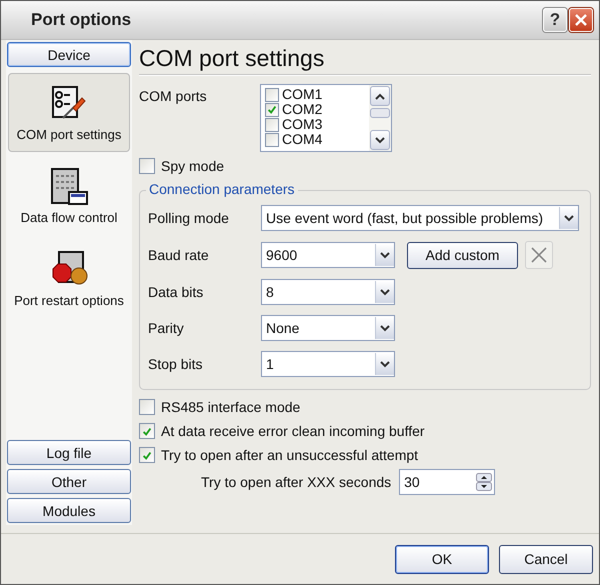  I want to click on scroll-up-icon, so click(380, 96).